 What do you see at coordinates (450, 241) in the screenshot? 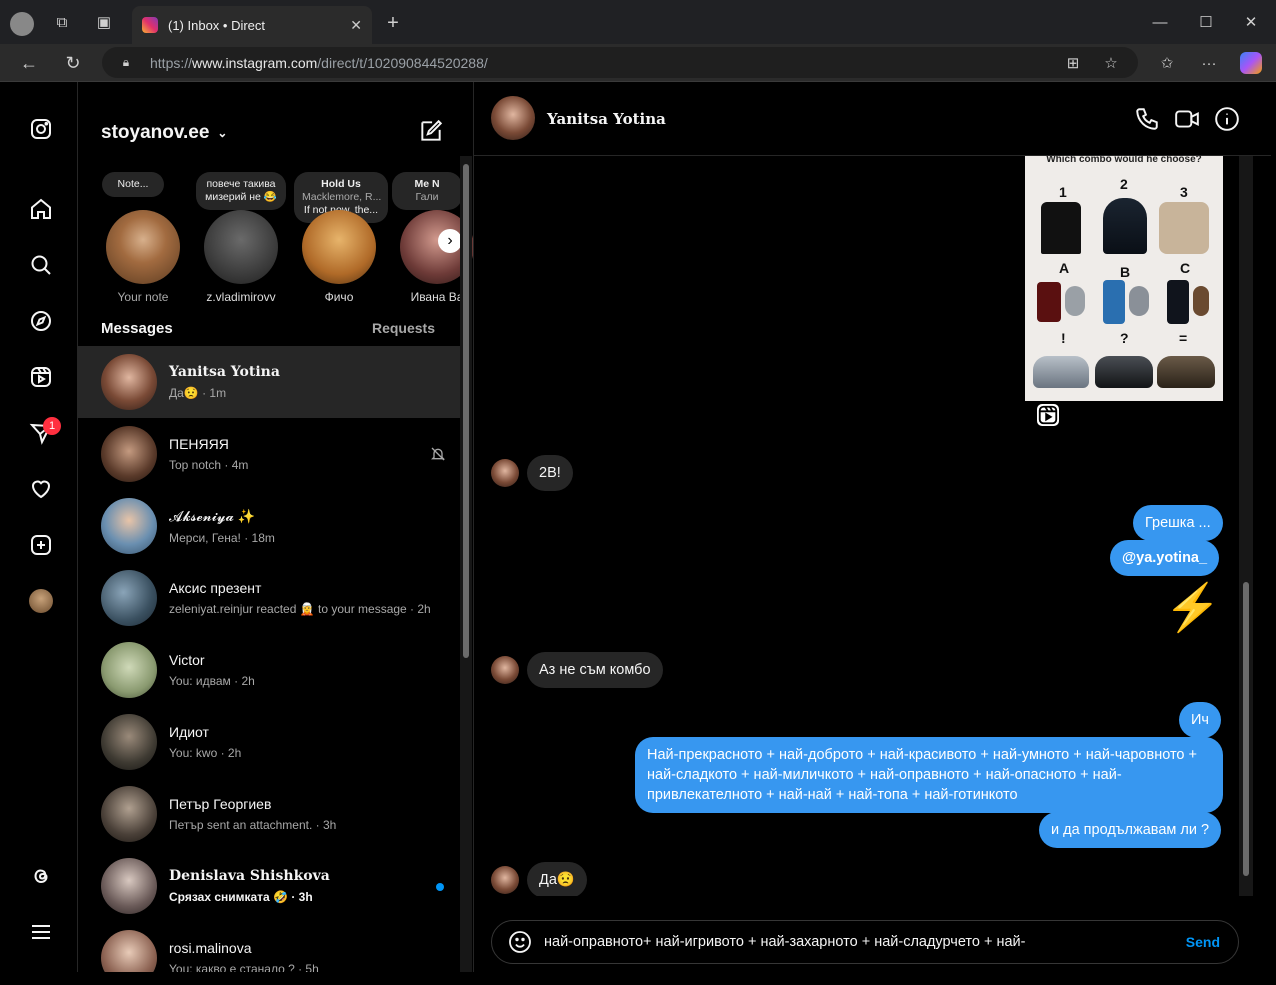
I see `chevron-right-icon: ›` at bounding box center [450, 241].